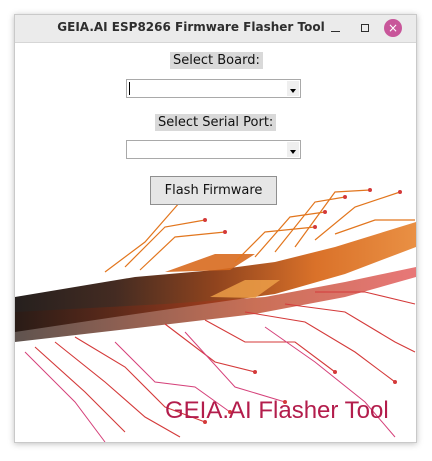 Image resolution: width=432 pixels, height=461 pixels. Describe the element at coordinates (213, 149) in the screenshot. I see `serial-port-select` at that location.